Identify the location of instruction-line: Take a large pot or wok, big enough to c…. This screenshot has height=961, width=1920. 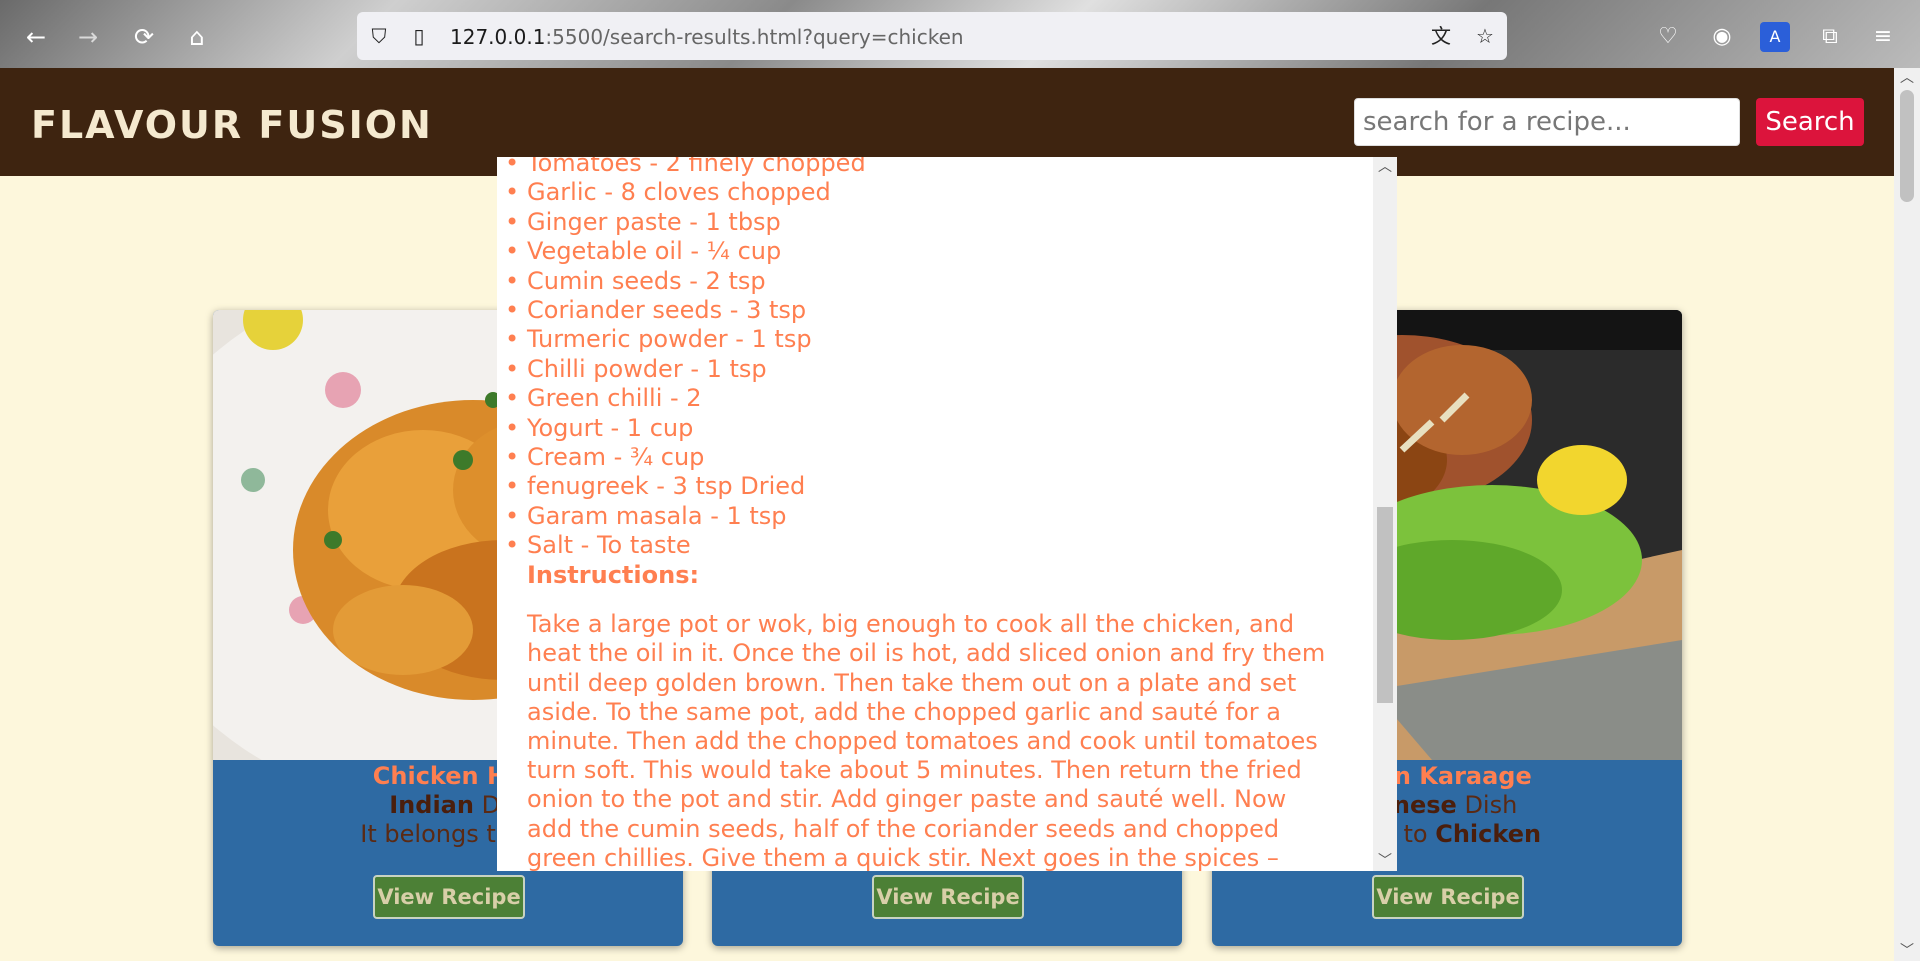
(911, 624).